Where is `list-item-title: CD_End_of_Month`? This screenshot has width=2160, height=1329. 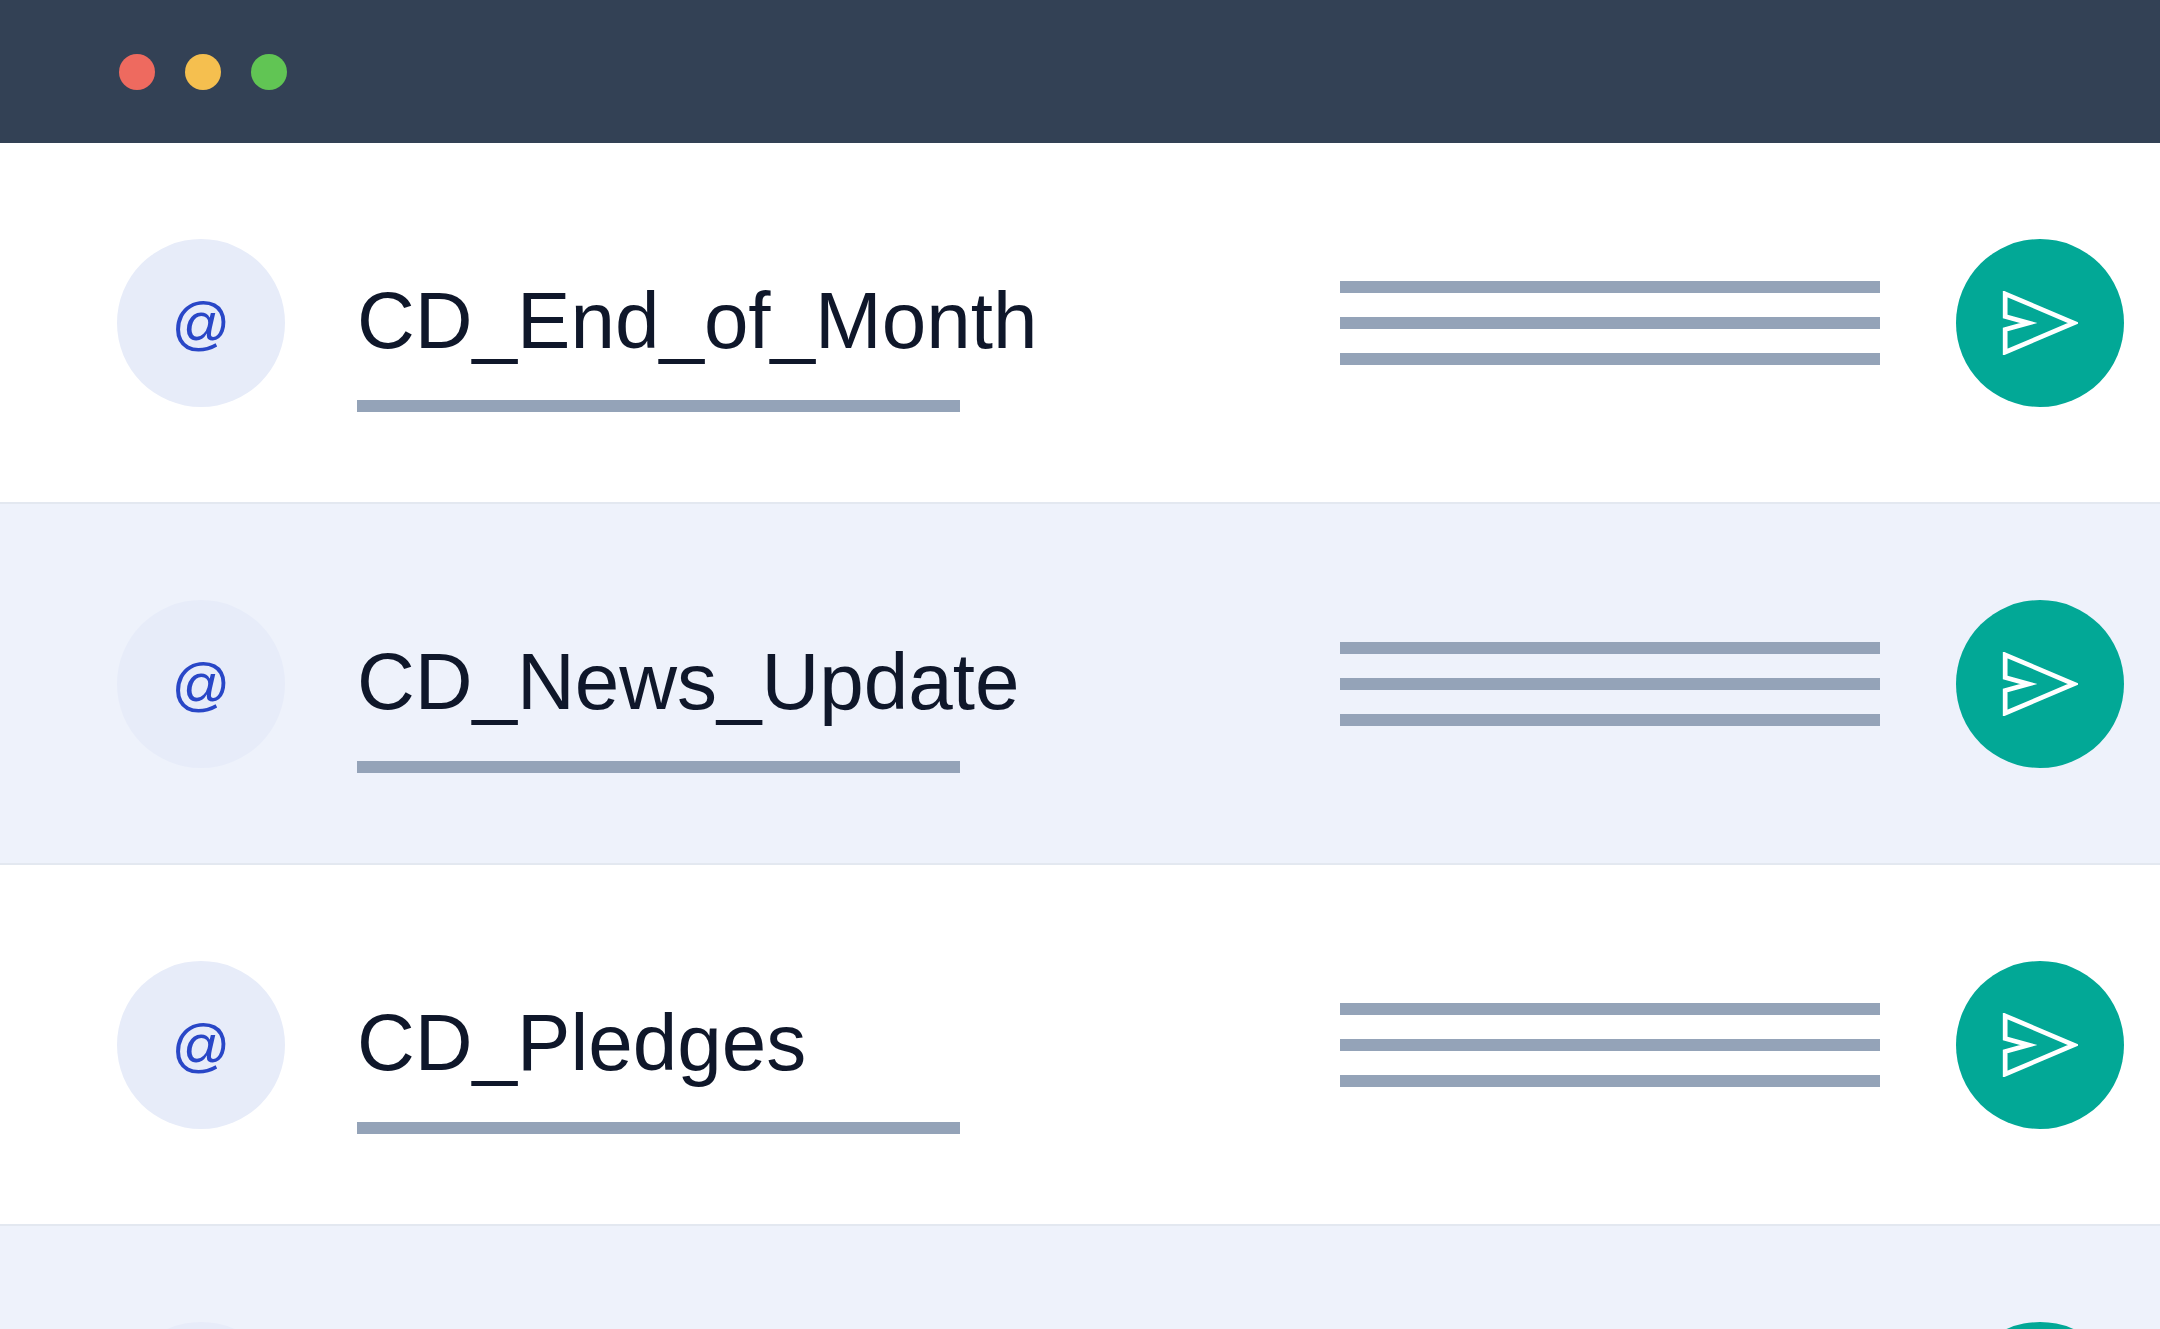
list-item-title: CD_End_of_Month is located at coordinates (697, 321).